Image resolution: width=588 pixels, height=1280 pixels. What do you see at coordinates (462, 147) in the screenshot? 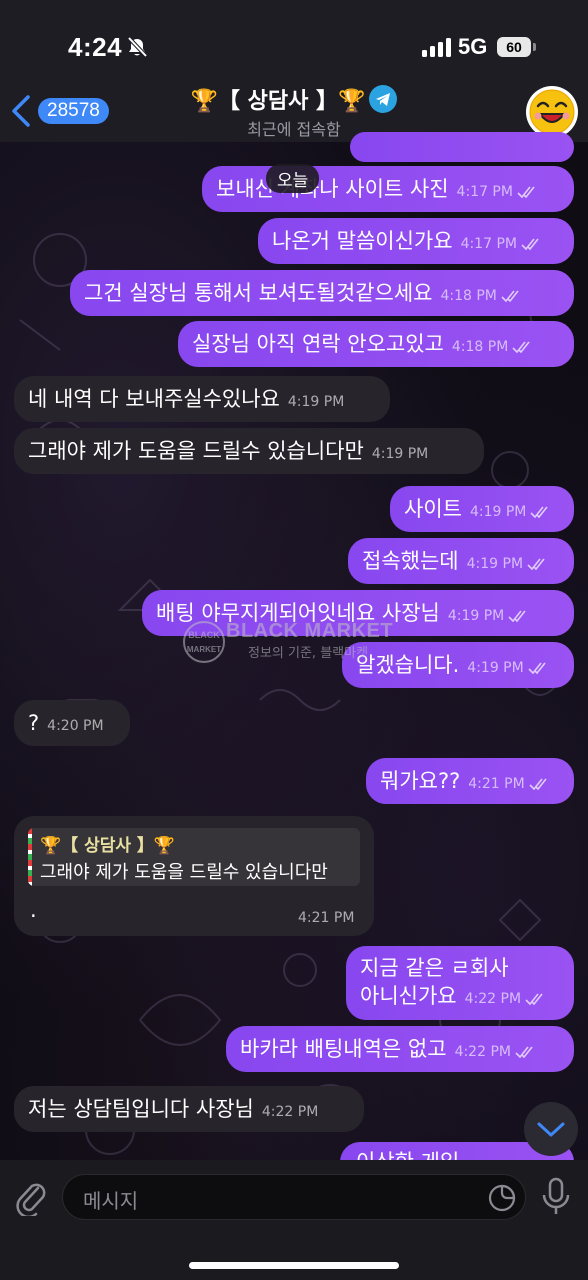
I see `message-bubble-partial` at bounding box center [462, 147].